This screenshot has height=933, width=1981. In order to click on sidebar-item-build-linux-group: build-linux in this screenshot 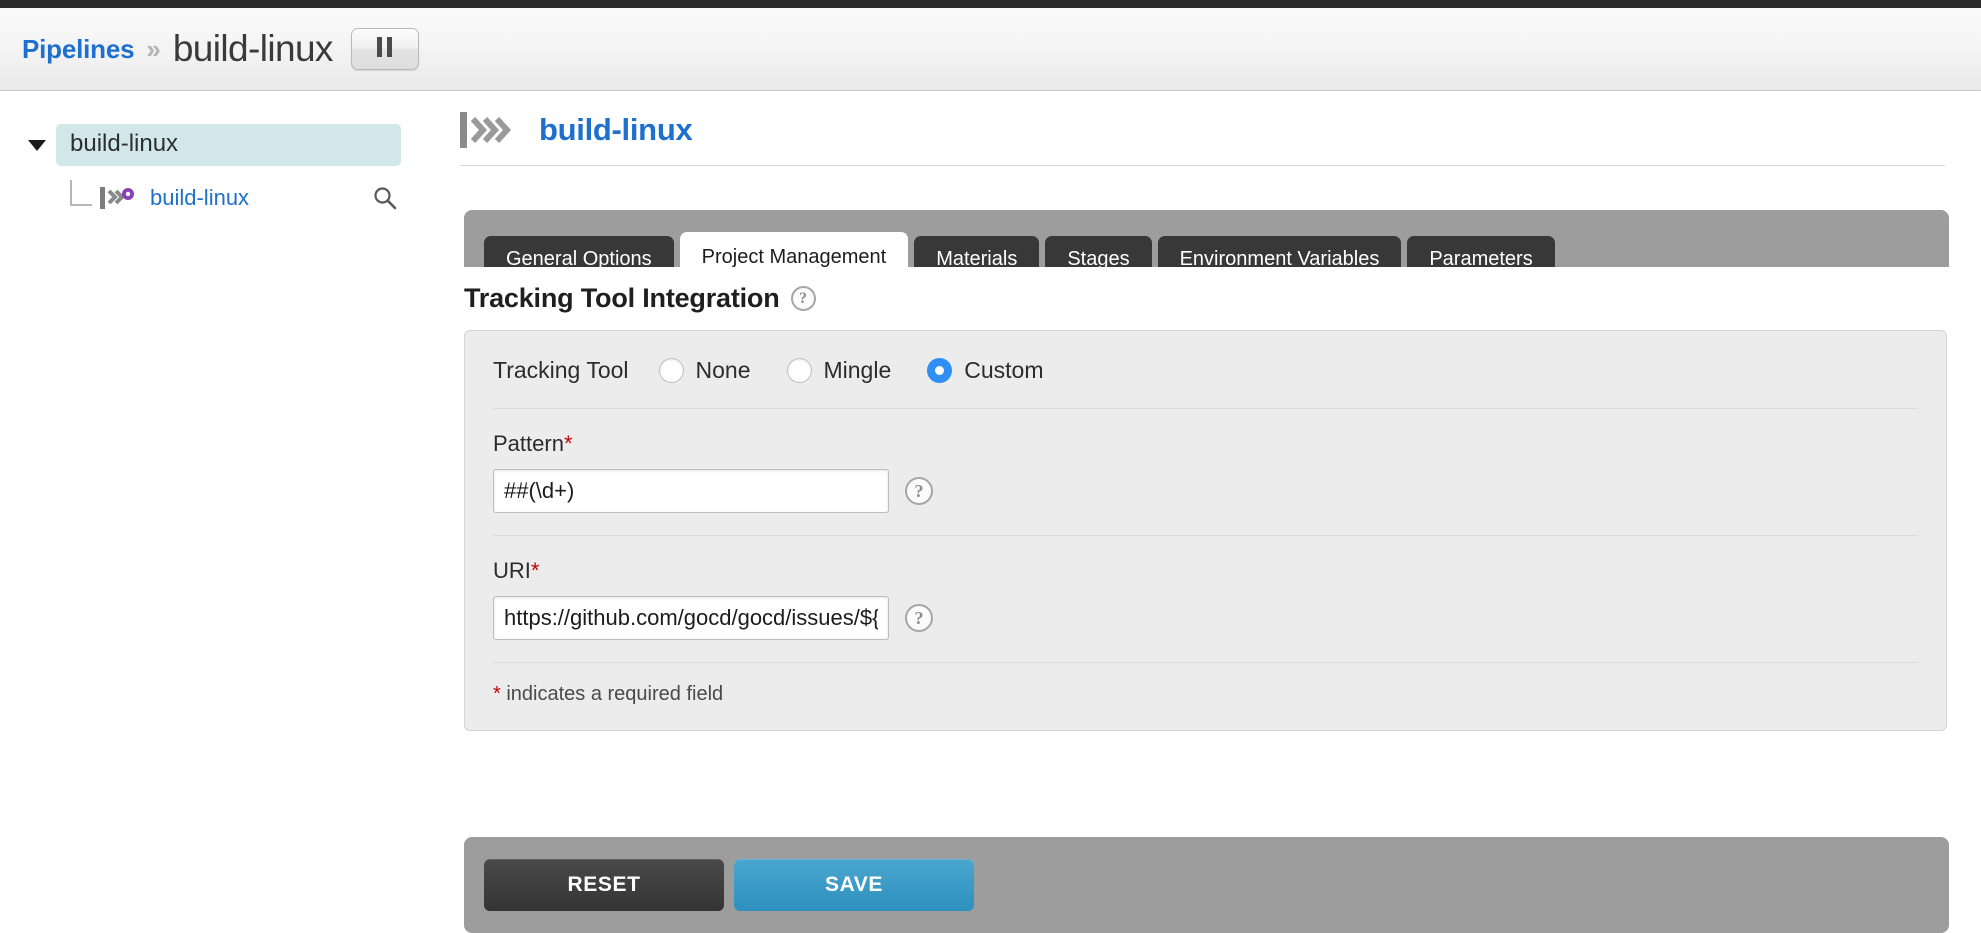, I will do `click(228, 145)`.